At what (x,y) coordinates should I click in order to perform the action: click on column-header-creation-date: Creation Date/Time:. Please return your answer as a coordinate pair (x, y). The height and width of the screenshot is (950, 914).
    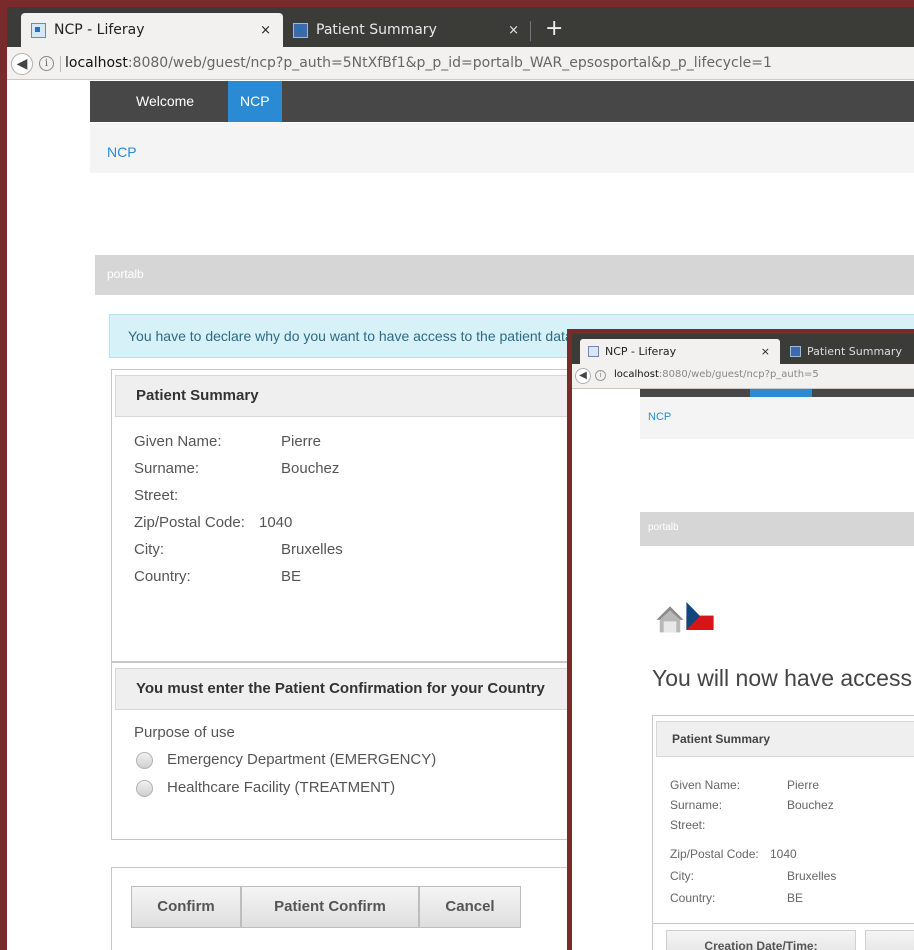
    Looking at the image, I should click on (761, 940).